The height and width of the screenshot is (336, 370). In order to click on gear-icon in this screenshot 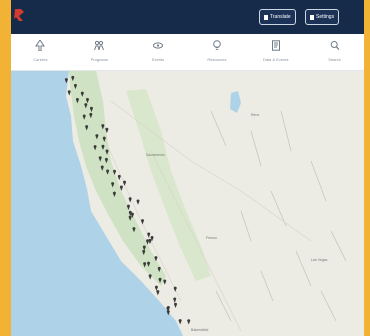, I will do `click(312, 17)`.